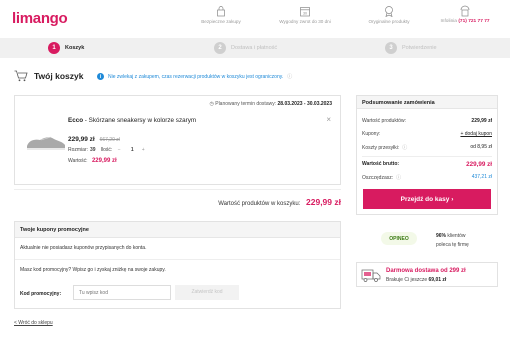 This screenshot has height=340, width=510. Describe the element at coordinates (381, 148) in the screenshot. I see `summary-label: Koszty przesyłki:` at that location.